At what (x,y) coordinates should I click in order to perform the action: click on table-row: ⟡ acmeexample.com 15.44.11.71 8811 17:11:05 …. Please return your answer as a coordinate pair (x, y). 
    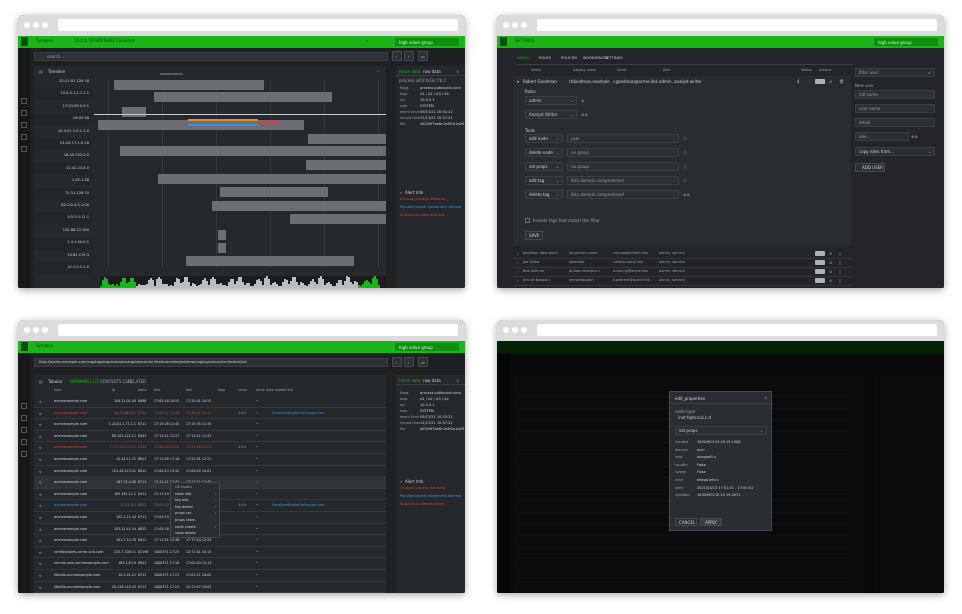
    Looking at the image, I should click on (210, 459).